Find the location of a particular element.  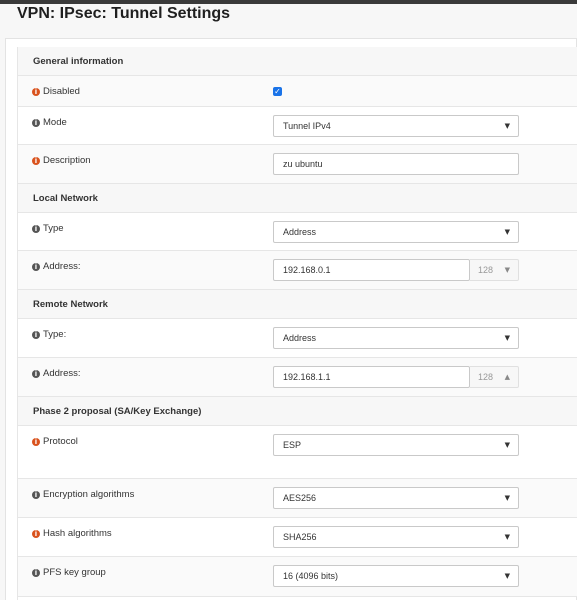

local-address-label-group: i Address: is located at coordinates (56, 266).